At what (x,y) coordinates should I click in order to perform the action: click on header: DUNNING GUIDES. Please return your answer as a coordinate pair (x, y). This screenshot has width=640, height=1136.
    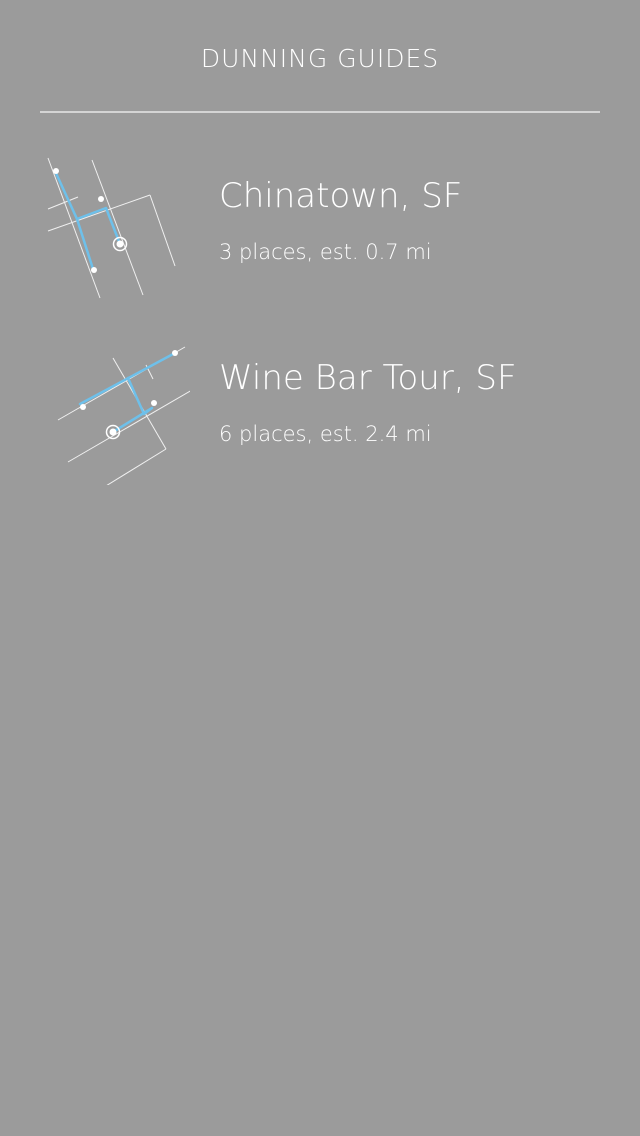
    Looking at the image, I should click on (320, 56).